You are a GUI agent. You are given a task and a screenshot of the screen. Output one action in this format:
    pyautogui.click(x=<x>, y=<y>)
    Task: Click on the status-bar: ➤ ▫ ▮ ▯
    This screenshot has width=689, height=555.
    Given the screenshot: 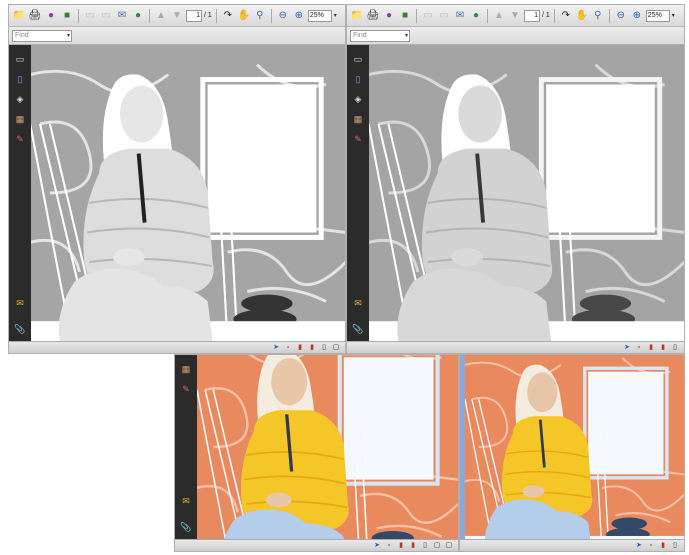 What is the action you would take?
    pyautogui.click(x=572, y=545)
    